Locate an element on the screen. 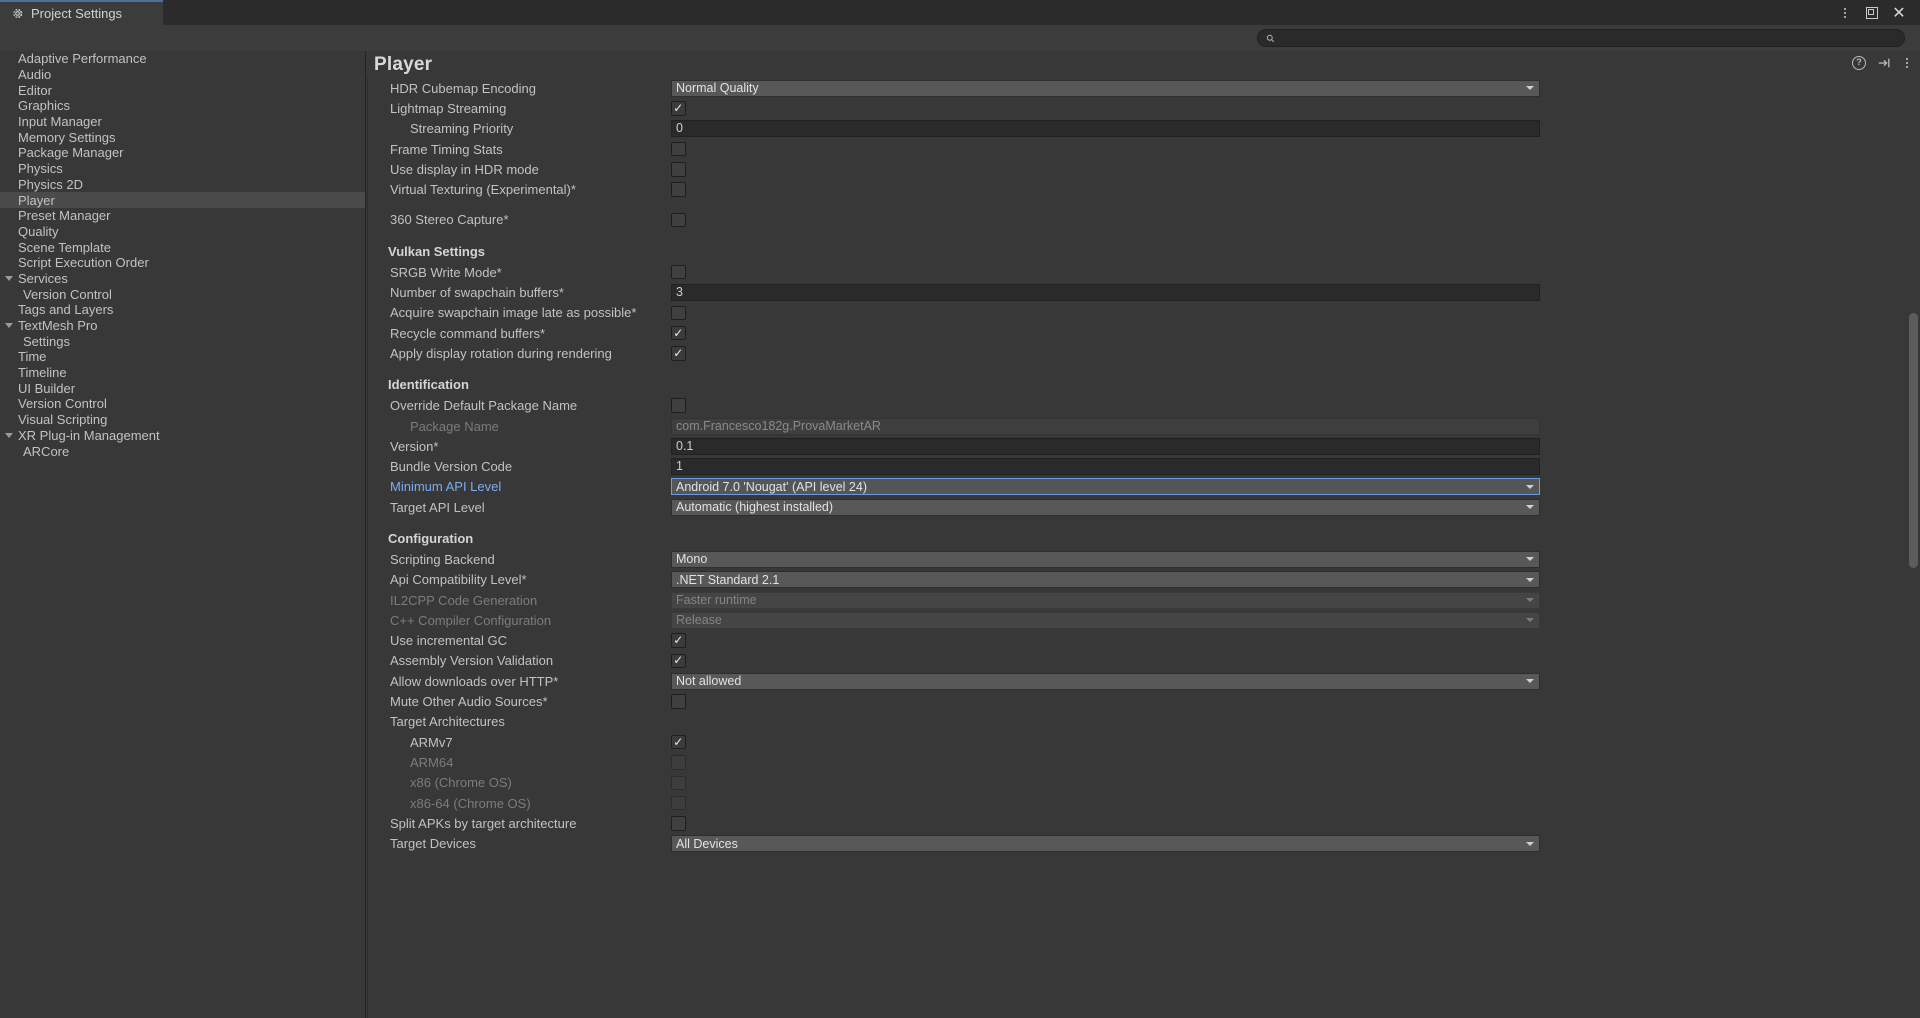 The width and height of the screenshot is (1920, 1018). setting-control-wrap: Automatic (highest installed) is located at coordinates (1295, 507).